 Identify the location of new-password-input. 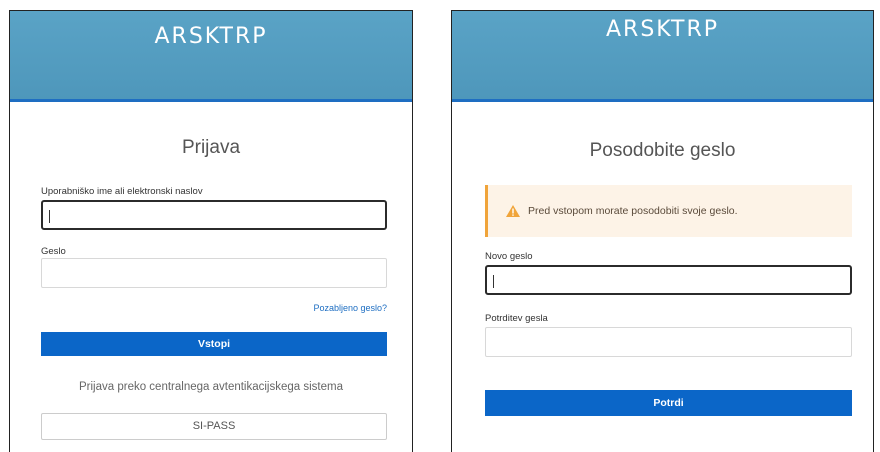
(668, 280).